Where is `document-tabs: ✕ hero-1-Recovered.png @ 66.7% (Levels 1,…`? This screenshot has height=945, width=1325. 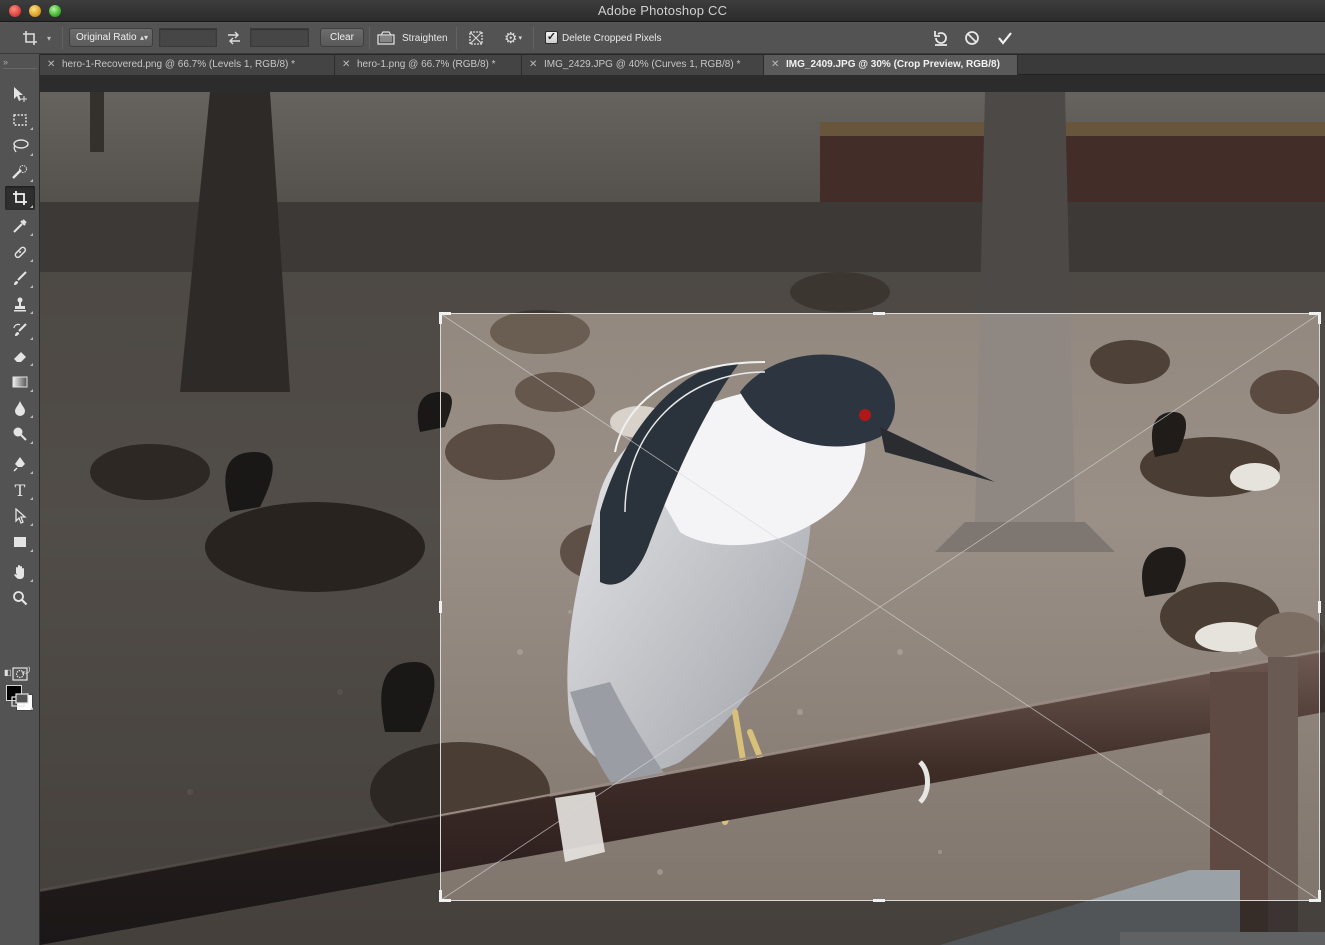
document-tabs: ✕ hero-1-Recovered.png @ 66.7% (Levels 1,… is located at coordinates (682, 65).